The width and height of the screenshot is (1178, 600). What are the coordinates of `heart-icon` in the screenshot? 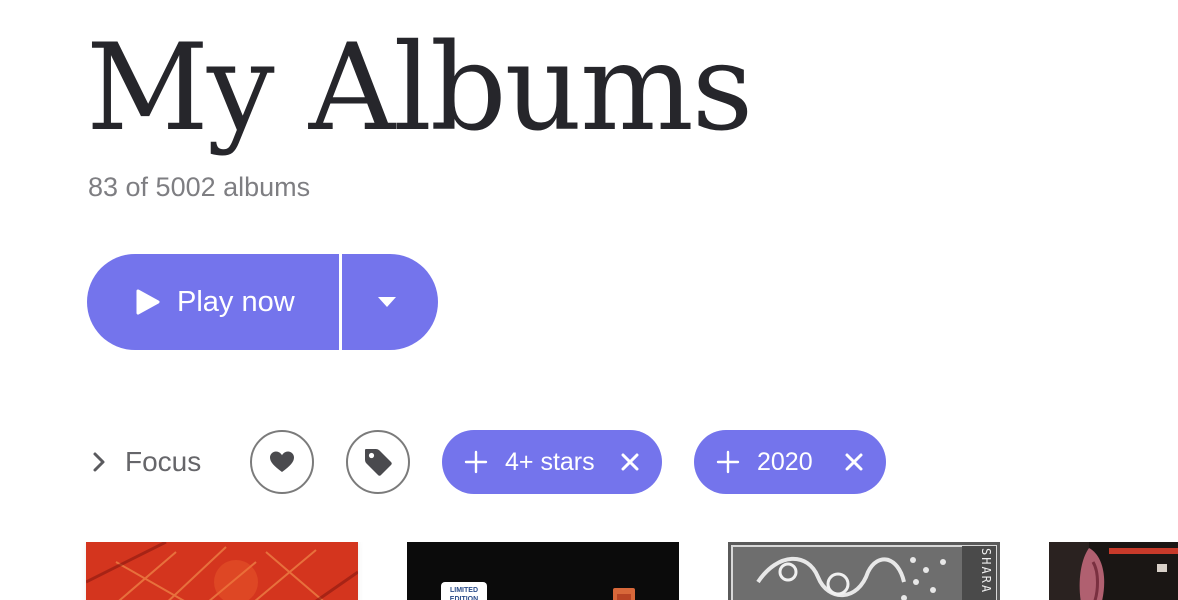 It's located at (282, 462).